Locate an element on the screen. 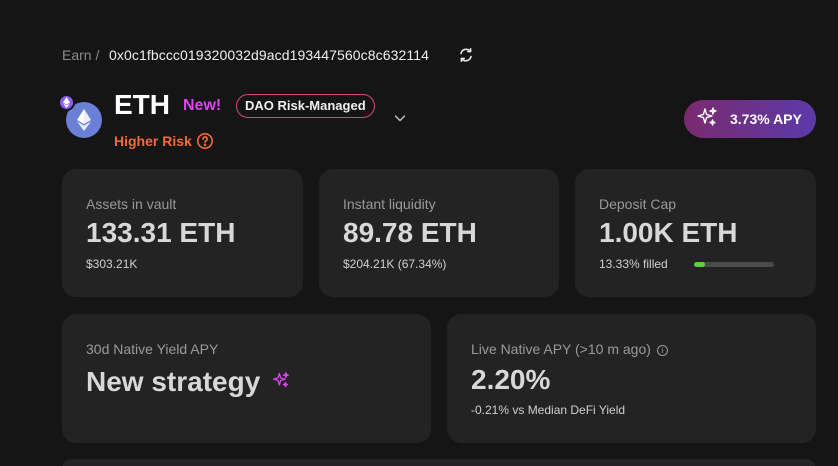  card-subvalue: $303.21K is located at coordinates (112, 264).